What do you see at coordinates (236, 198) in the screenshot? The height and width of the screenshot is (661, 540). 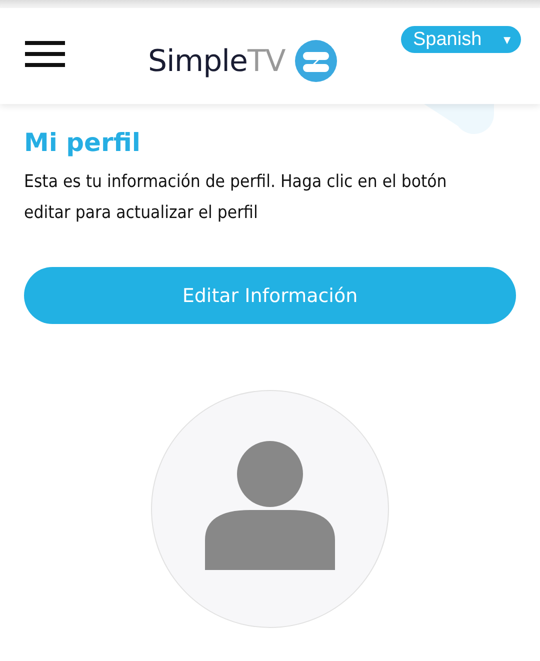 I see `description-text: Esta es tu información de perfil. Haga clic en el botón editar para actualizar el perfil` at bounding box center [236, 198].